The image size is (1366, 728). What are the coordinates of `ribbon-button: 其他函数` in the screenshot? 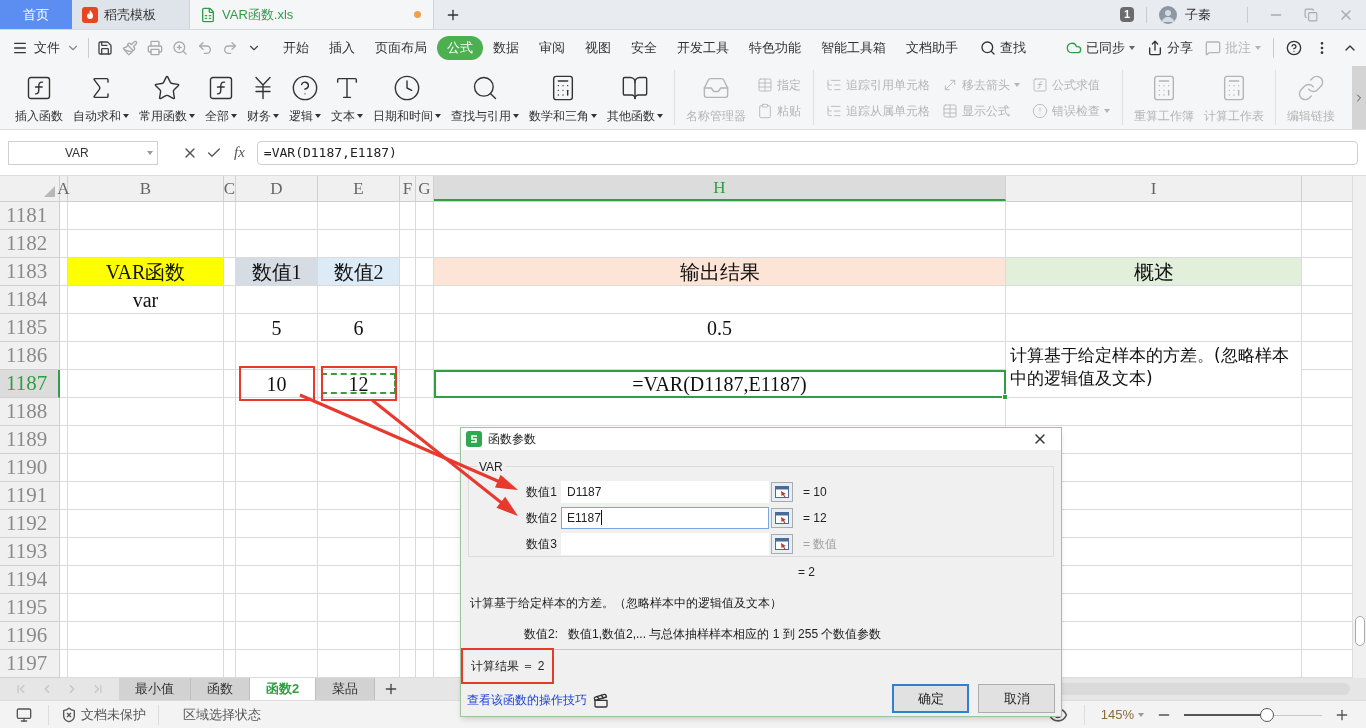 It's located at (635, 97).